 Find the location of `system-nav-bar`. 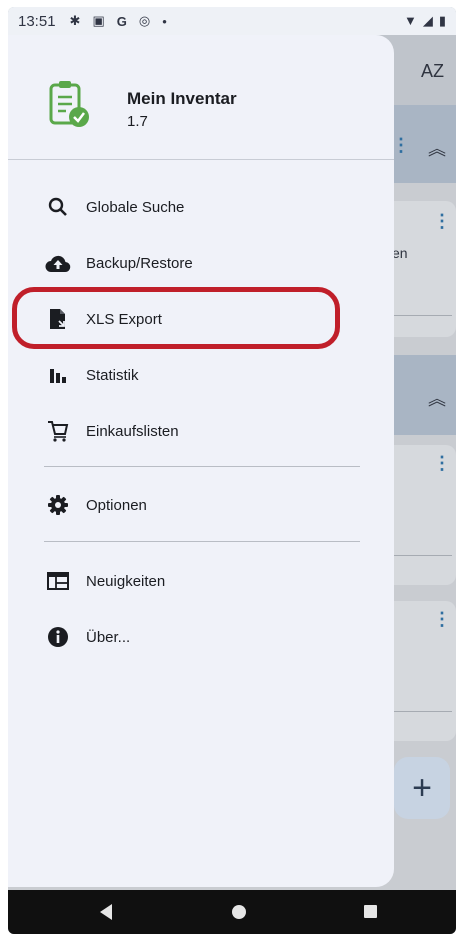

system-nav-bar is located at coordinates (232, 912).